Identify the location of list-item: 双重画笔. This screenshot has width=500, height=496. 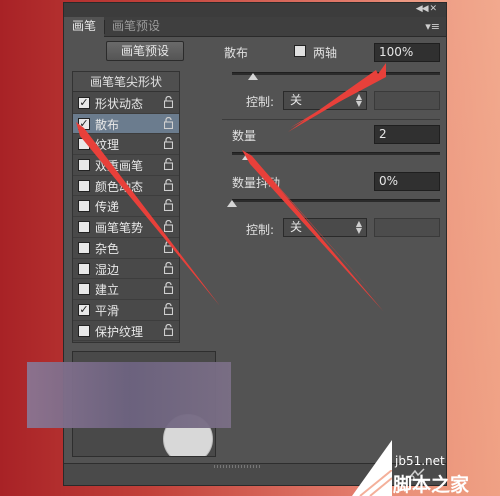
(126, 165).